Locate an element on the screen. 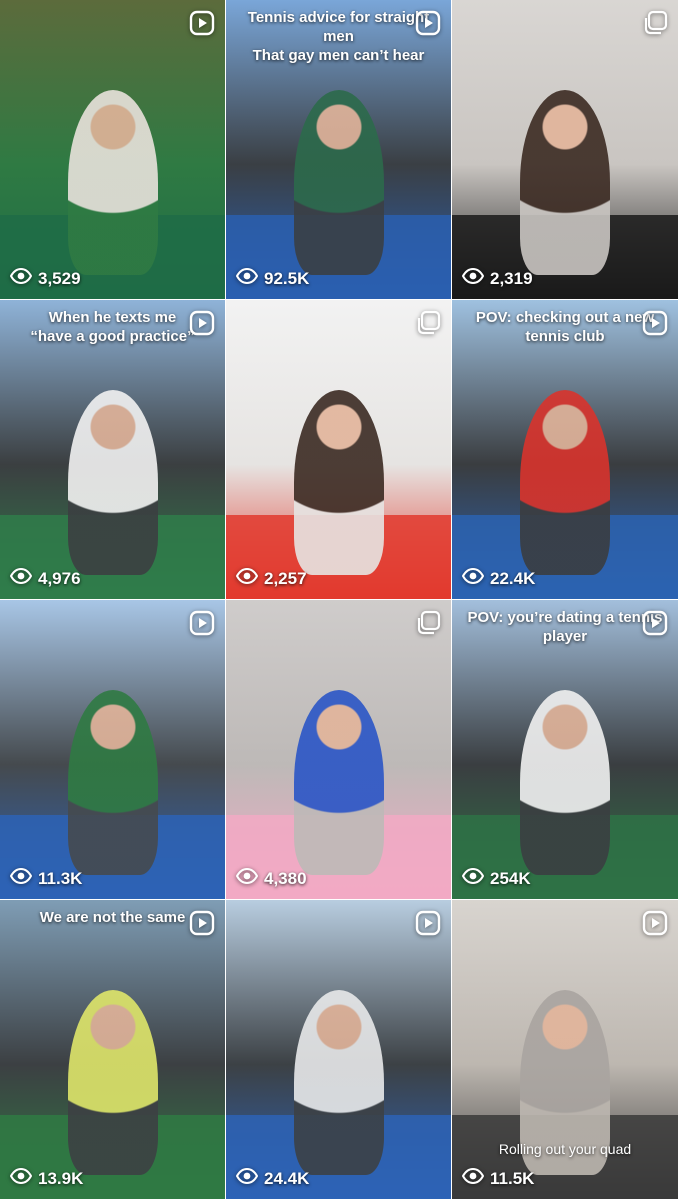 This screenshot has height=1200, width=678. post-caption-overlay: When he texts me “have a good practice” is located at coordinates (112, 327).